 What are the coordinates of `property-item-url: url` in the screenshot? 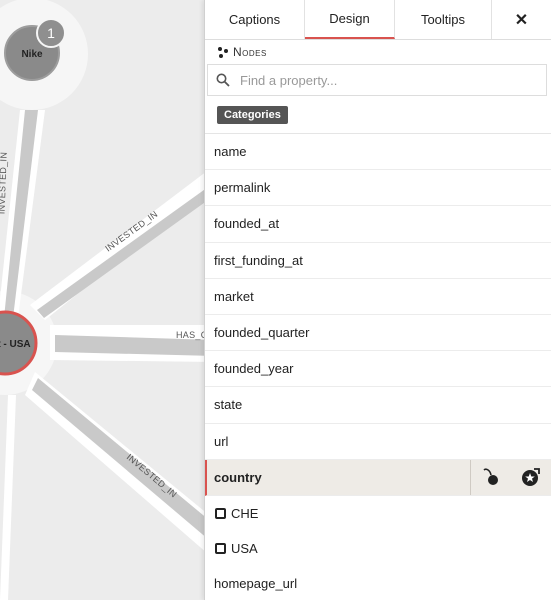 It's located at (378, 442).